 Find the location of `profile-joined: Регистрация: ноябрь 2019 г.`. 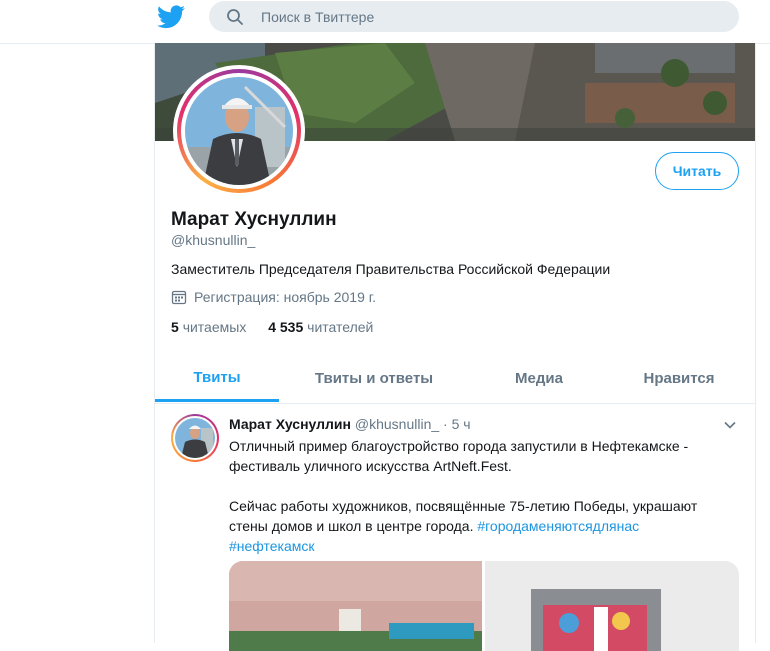

profile-joined: Регистрация: ноябрь 2019 г. is located at coordinates (273, 297).